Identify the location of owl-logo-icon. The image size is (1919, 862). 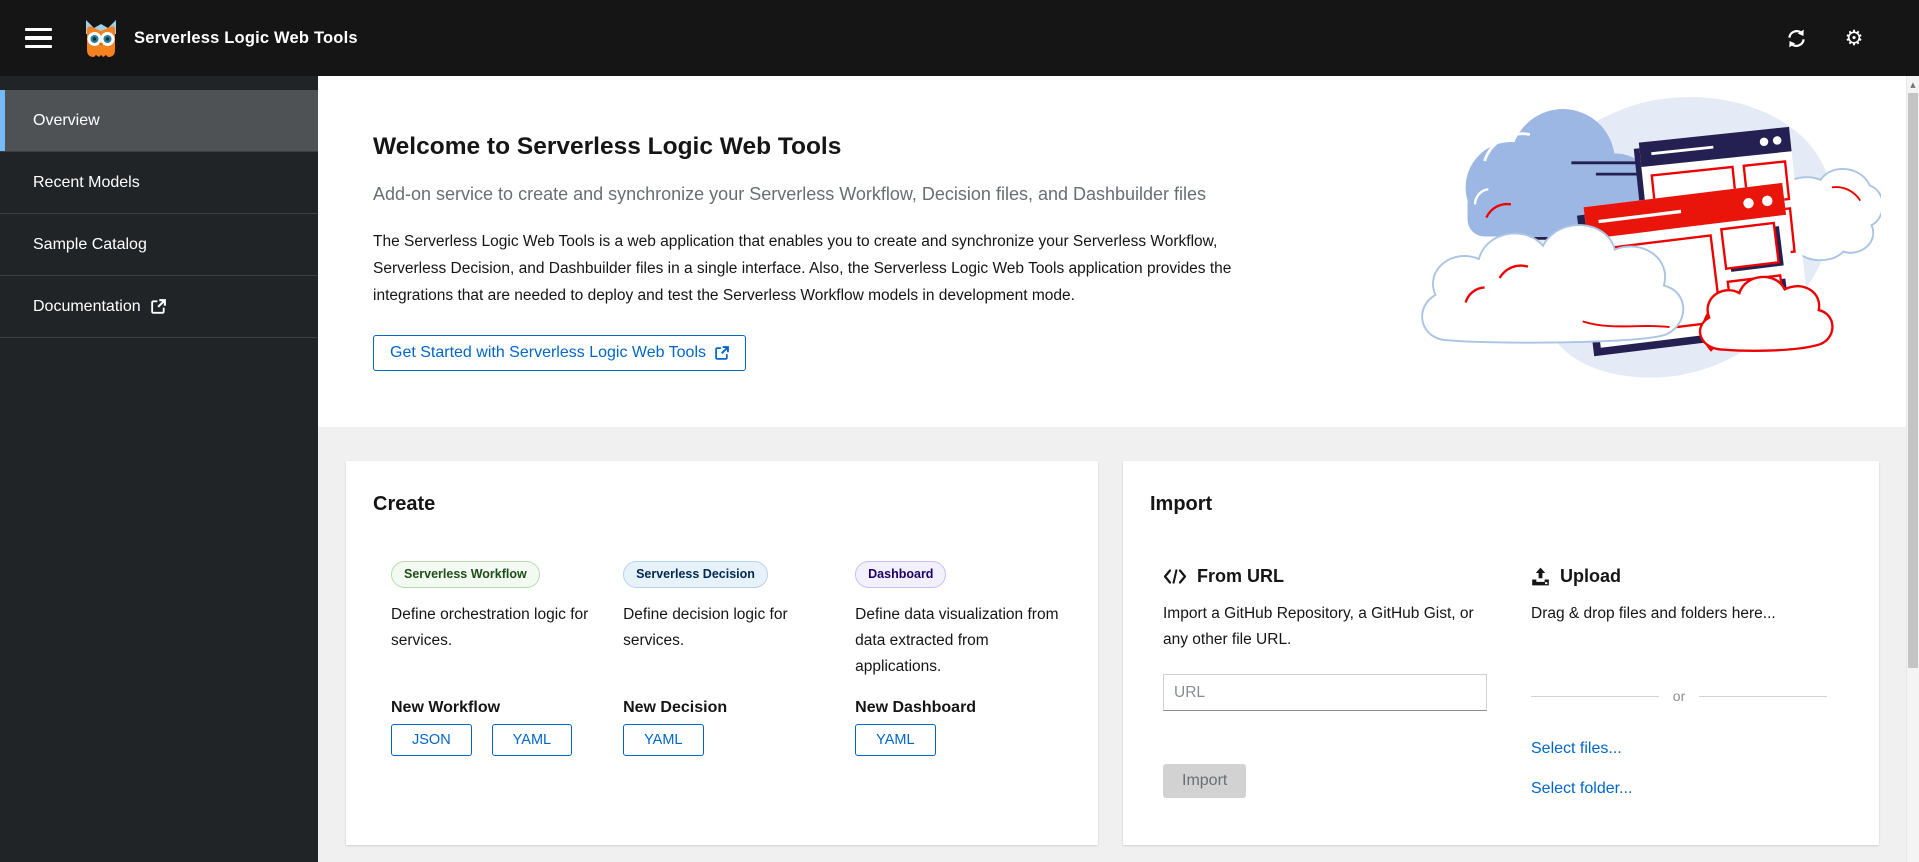
(101, 38).